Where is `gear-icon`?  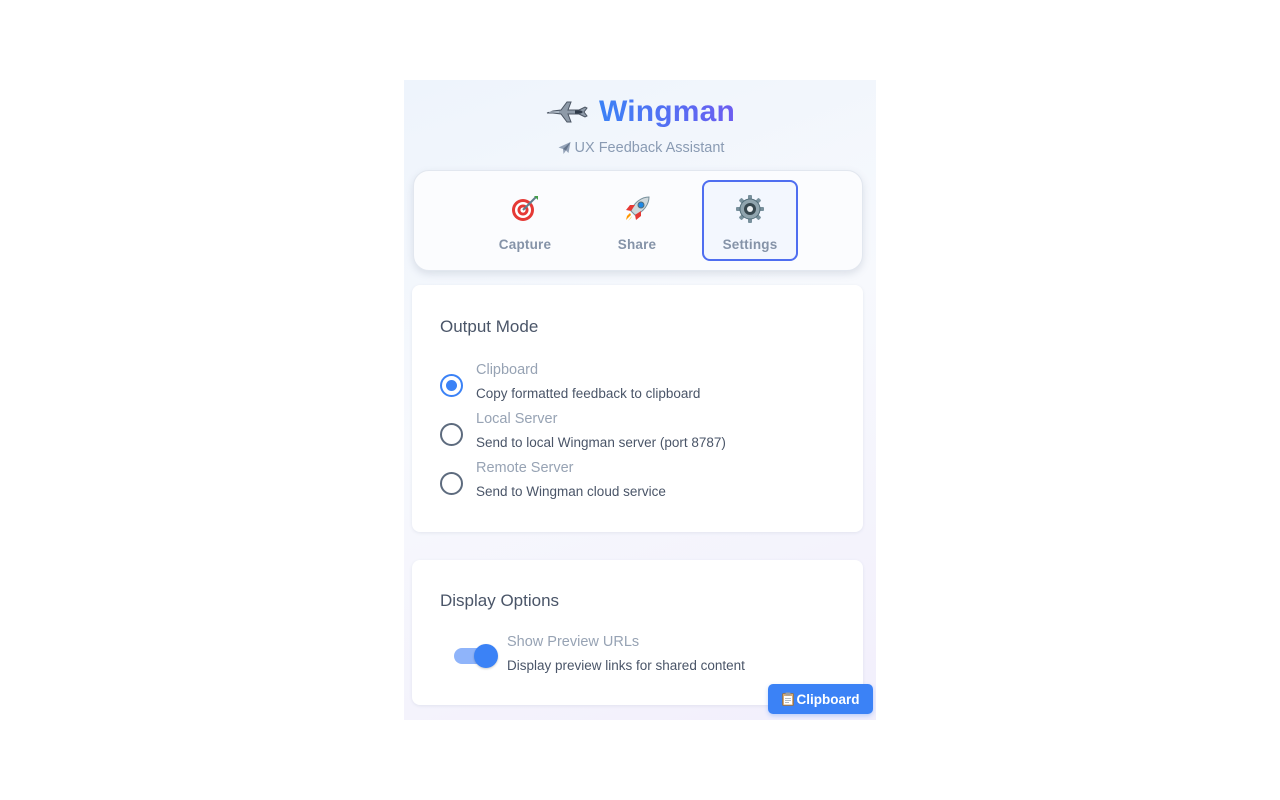 gear-icon is located at coordinates (750, 209).